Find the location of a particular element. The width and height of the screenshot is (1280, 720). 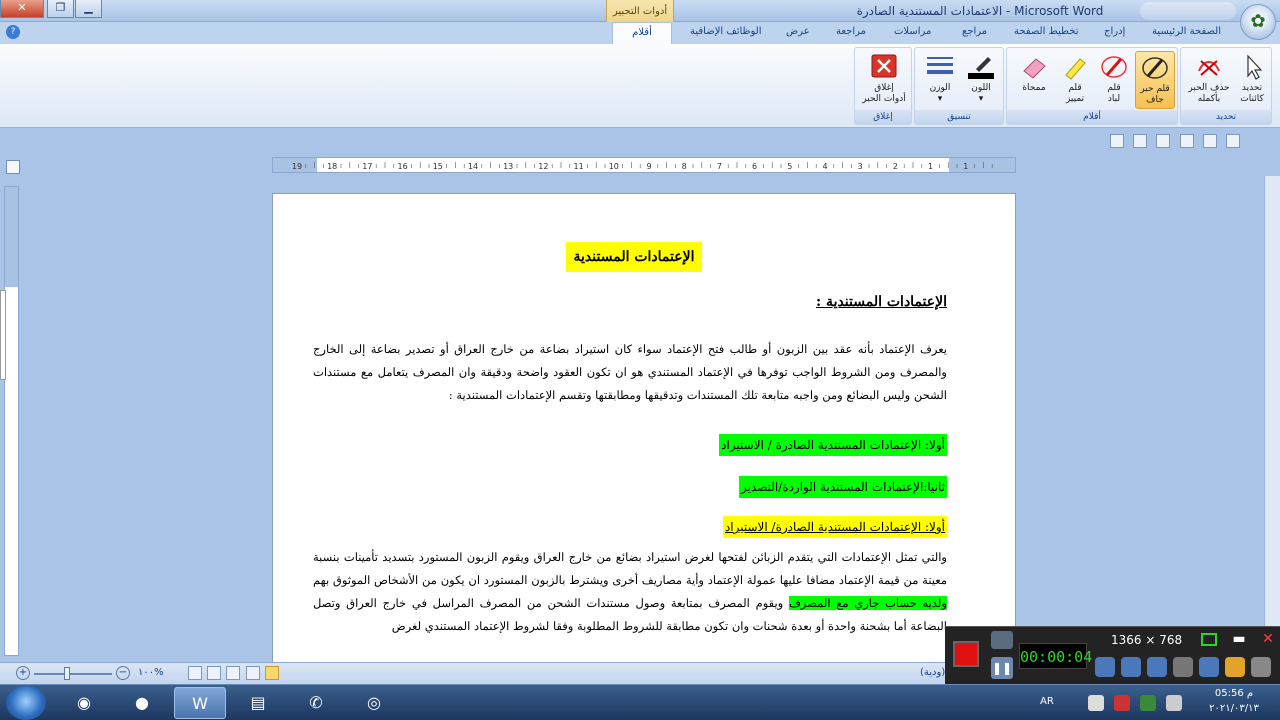

vertical-scrollbar is located at coordinates (1272, 419).